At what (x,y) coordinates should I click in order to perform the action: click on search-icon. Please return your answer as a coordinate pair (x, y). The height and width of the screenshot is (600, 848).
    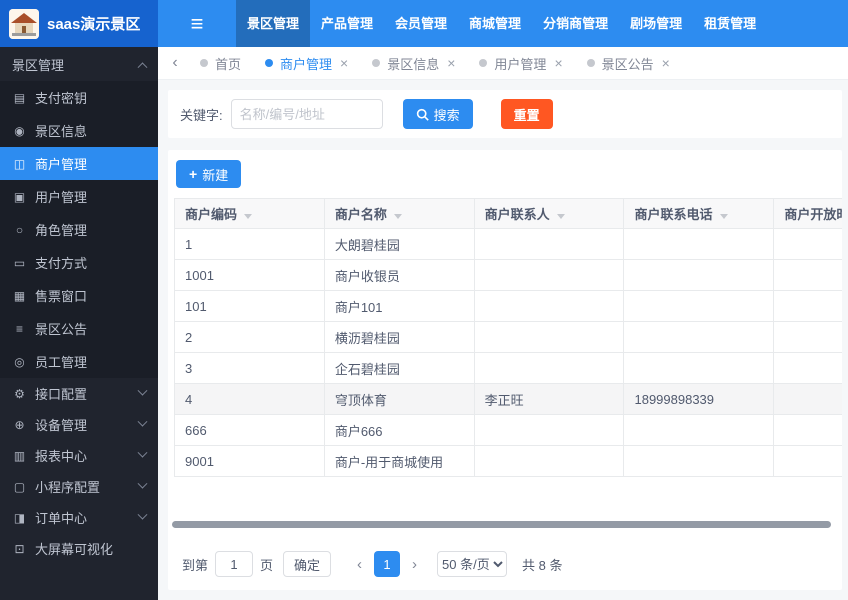
    Looking at the image, I should click on (422, 114).